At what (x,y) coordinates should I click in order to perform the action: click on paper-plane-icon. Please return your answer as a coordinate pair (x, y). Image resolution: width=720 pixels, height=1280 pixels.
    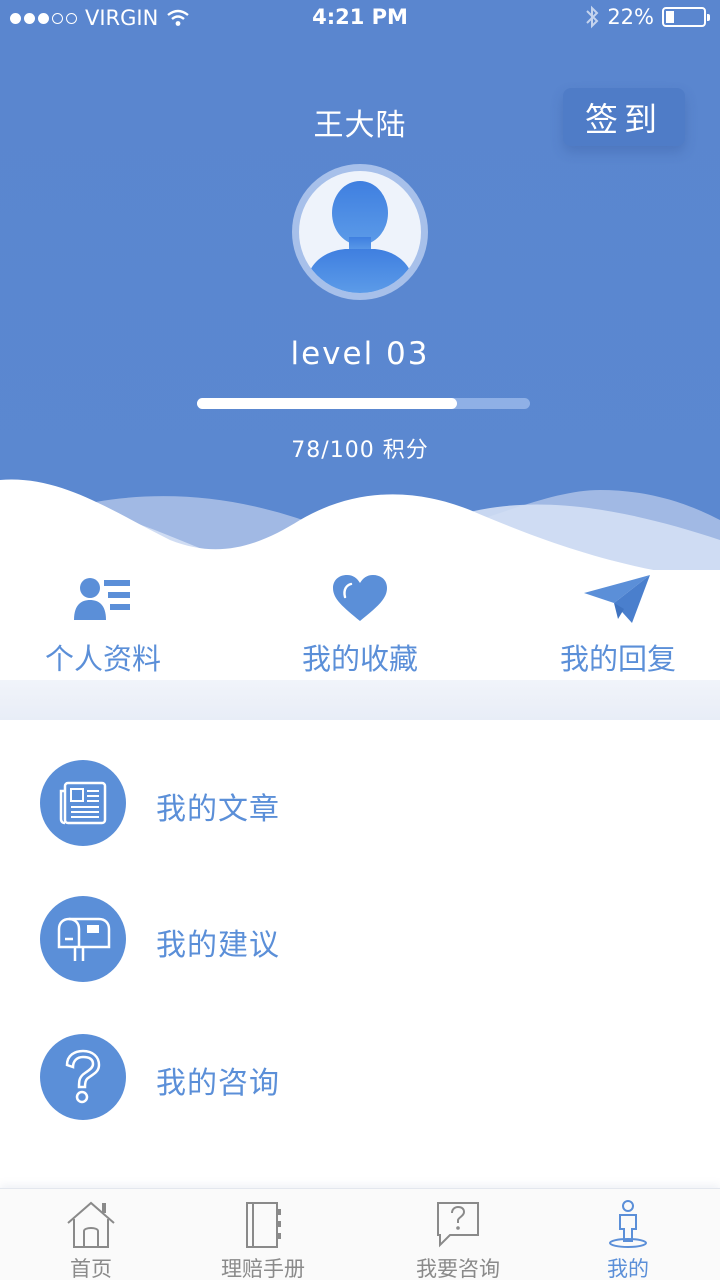
    Looking at the image, I should click on (617, 599).